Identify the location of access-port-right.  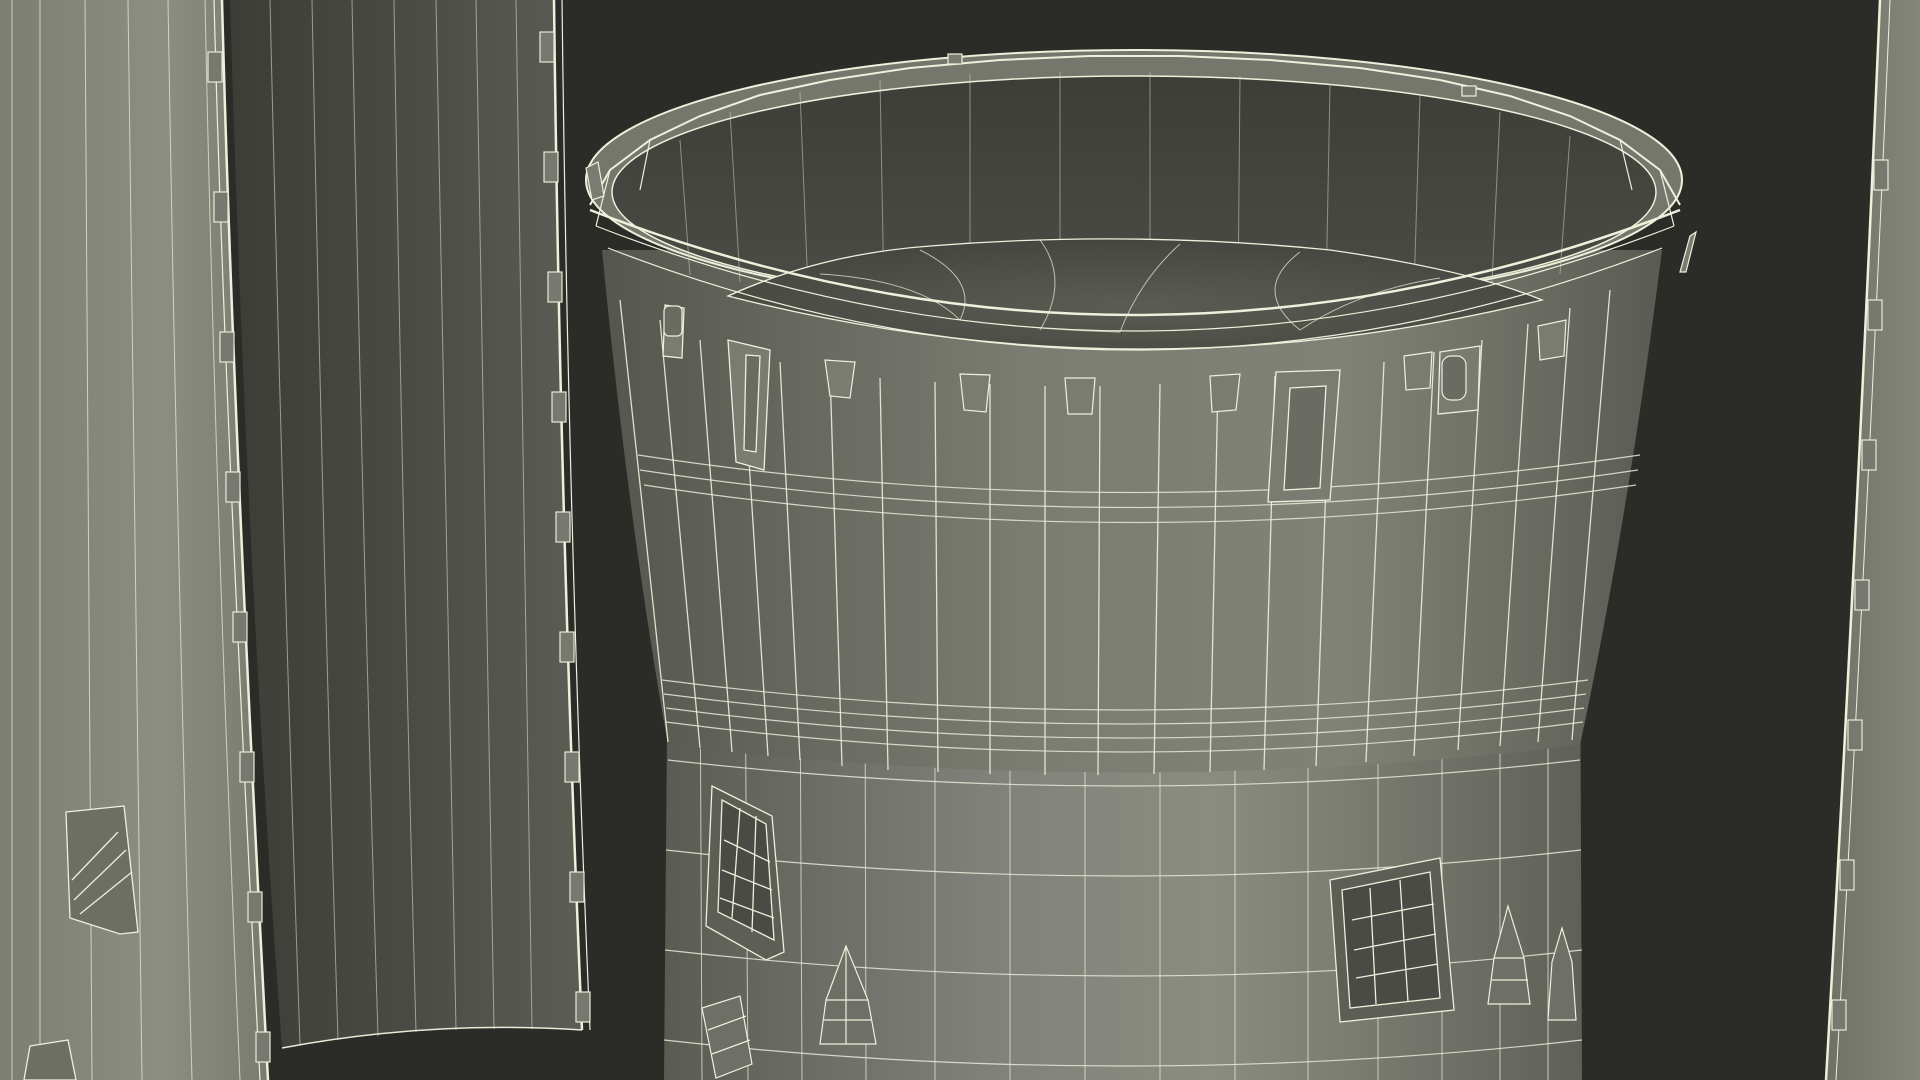
(1392, 940).